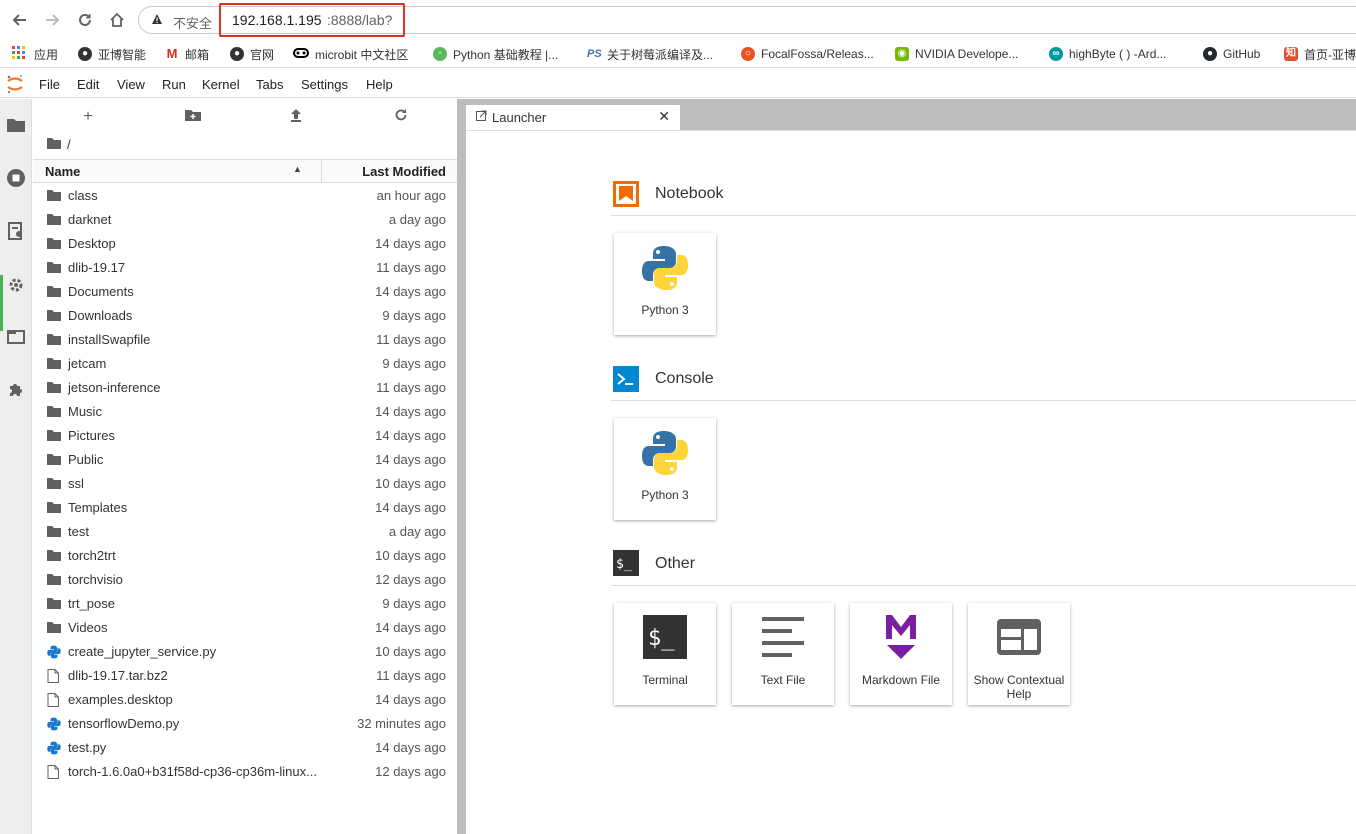  What do you see at coordinates (245, 196) in the screenshot?
I see `file-list-item: class an hour ago` at bounding box center [245, 196].